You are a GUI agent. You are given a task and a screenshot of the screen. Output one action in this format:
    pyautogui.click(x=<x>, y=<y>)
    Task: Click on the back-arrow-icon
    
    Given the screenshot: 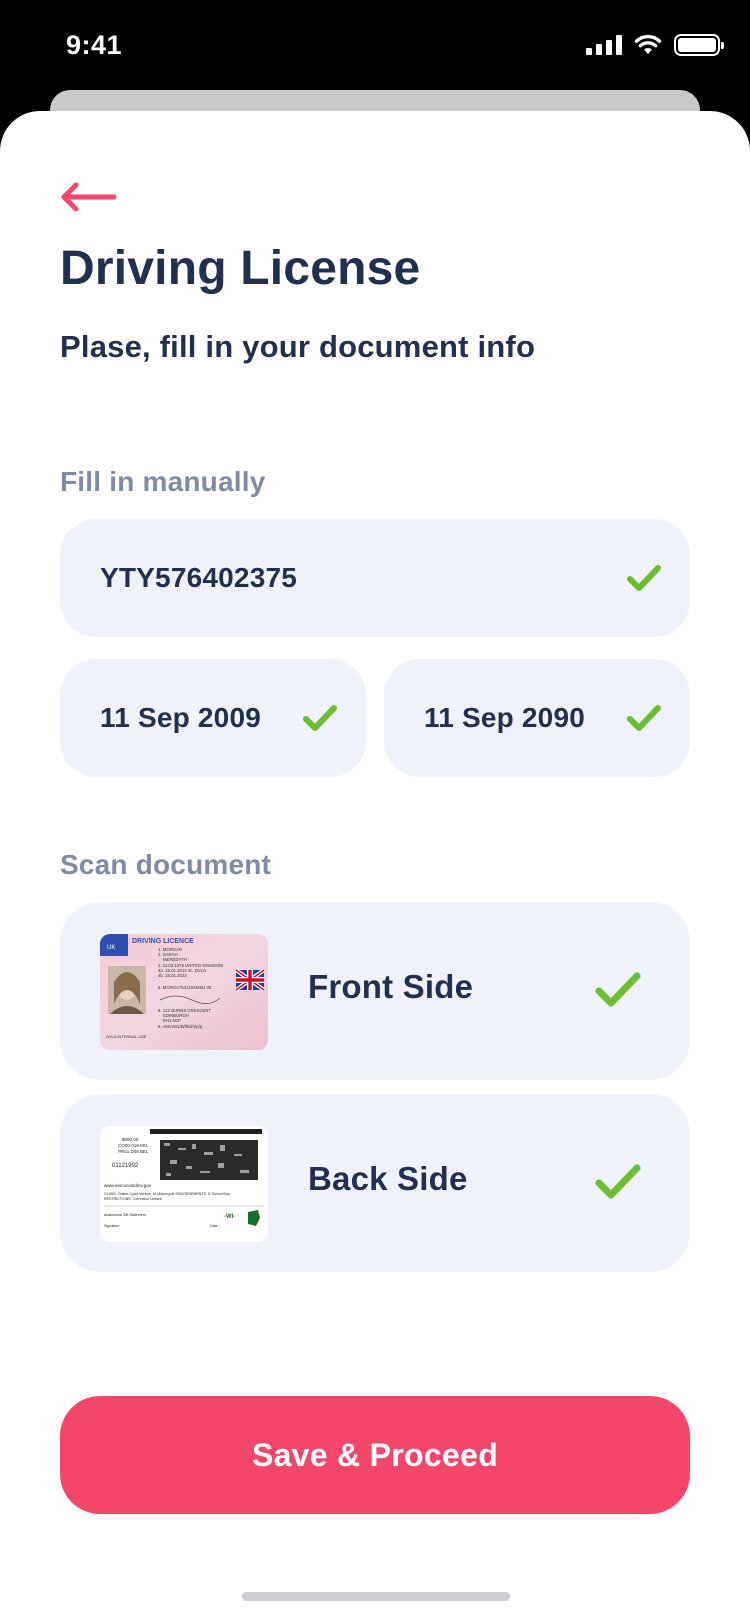 What is the action you would take?
    pyautogui.click(x=89, y=197)
    